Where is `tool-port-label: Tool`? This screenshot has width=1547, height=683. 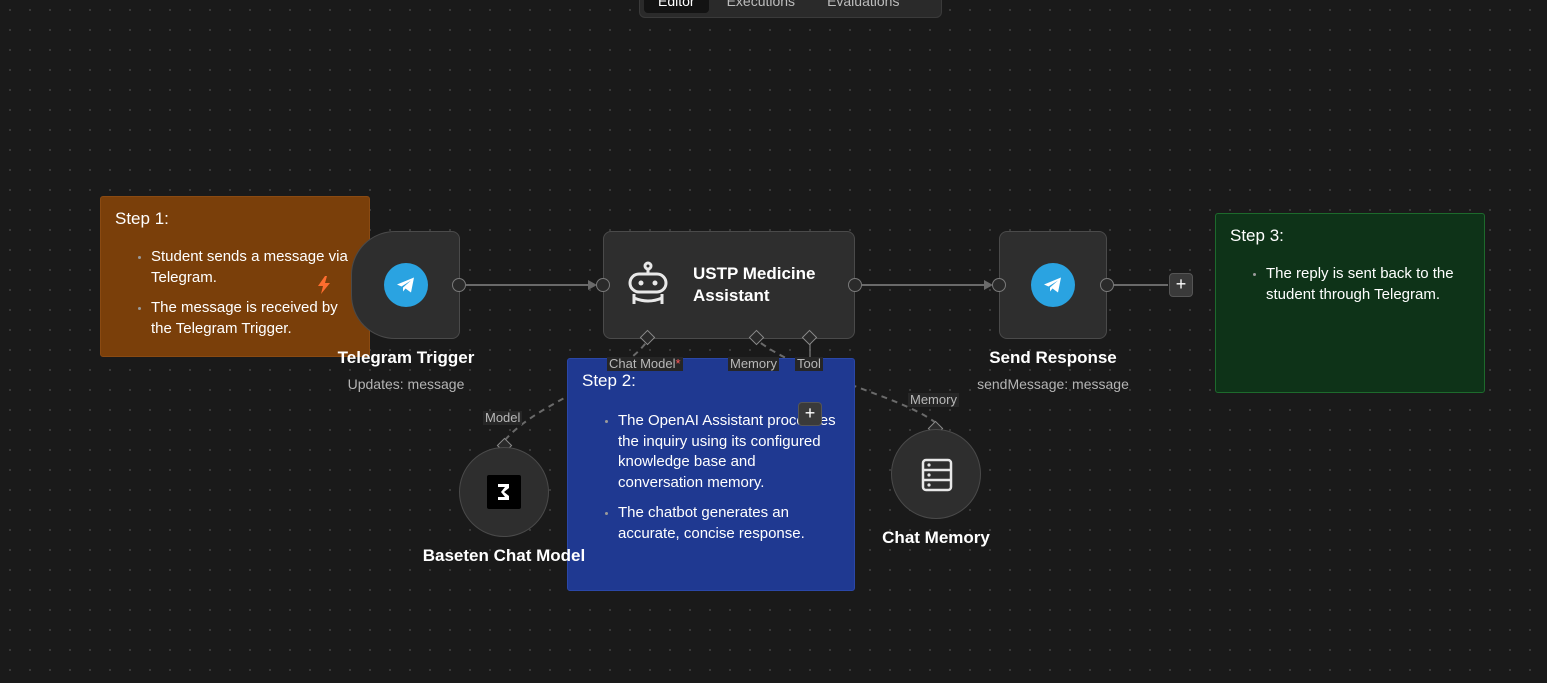 tool-port-label: Tool is located at coordinates (809, 363).